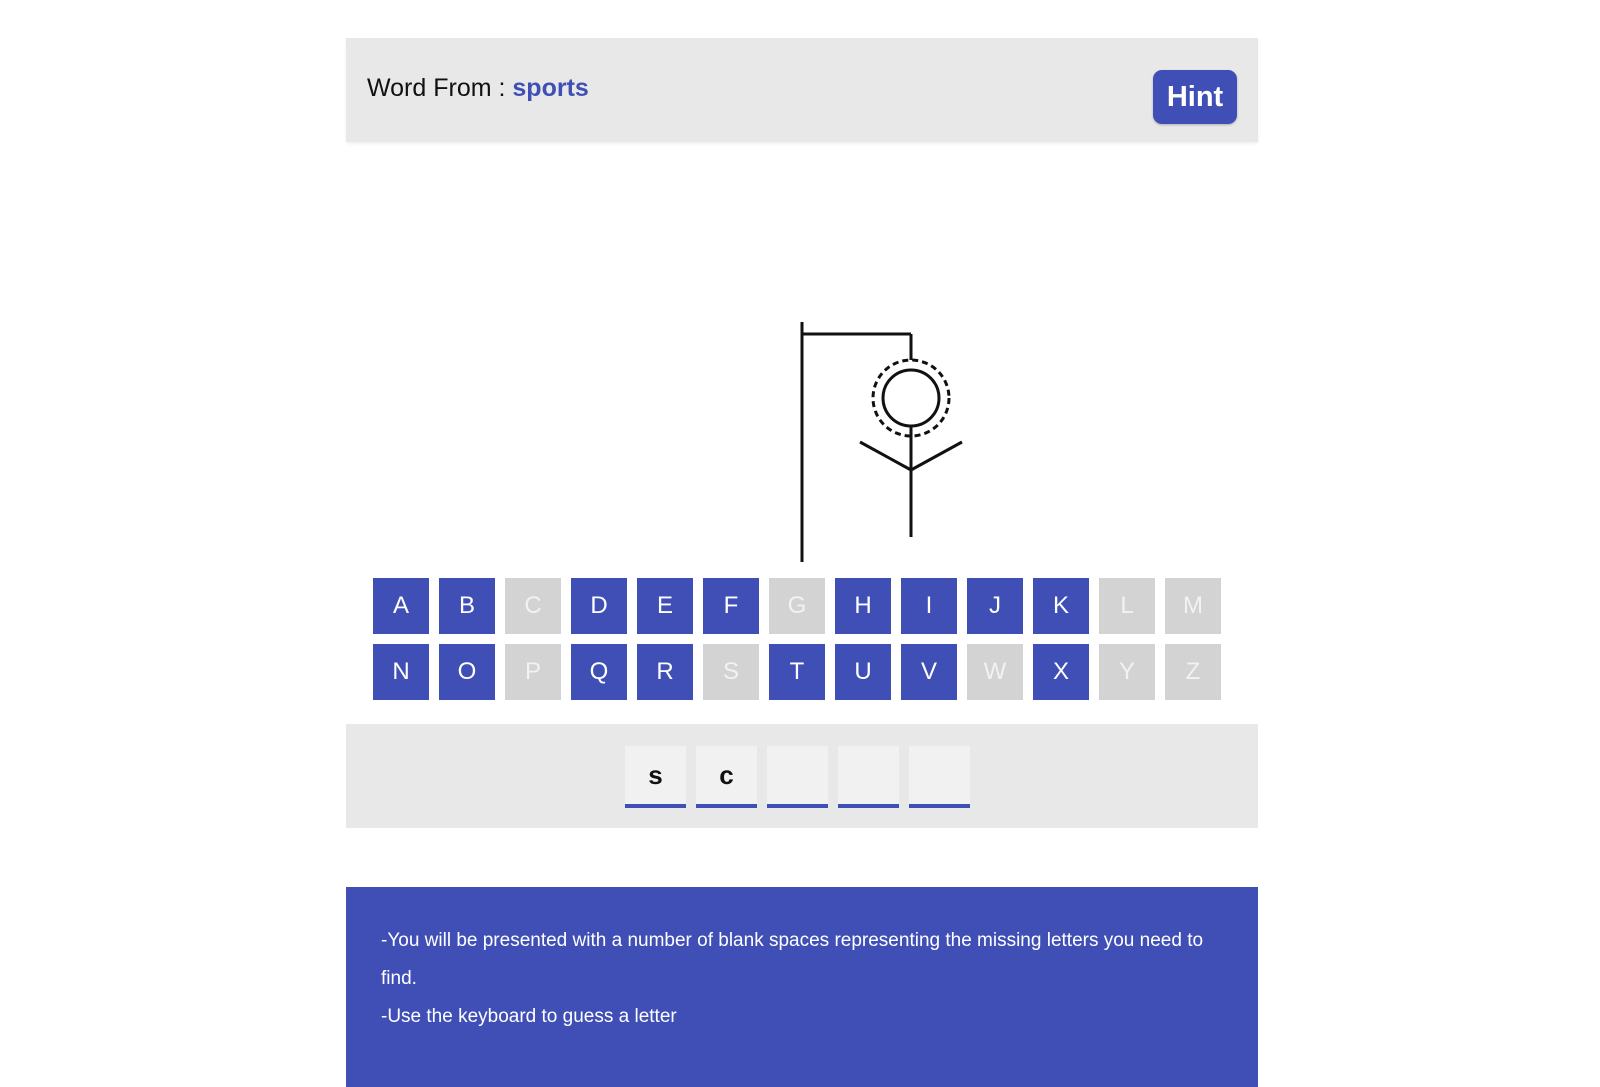 Image resolution: width=1600 pixels, height=1087 pixels. What do you see at coordinates (802, 90) in the screenshot?
I see `header-bar: Word From : sports Hint` at bounding box center [802, 90].